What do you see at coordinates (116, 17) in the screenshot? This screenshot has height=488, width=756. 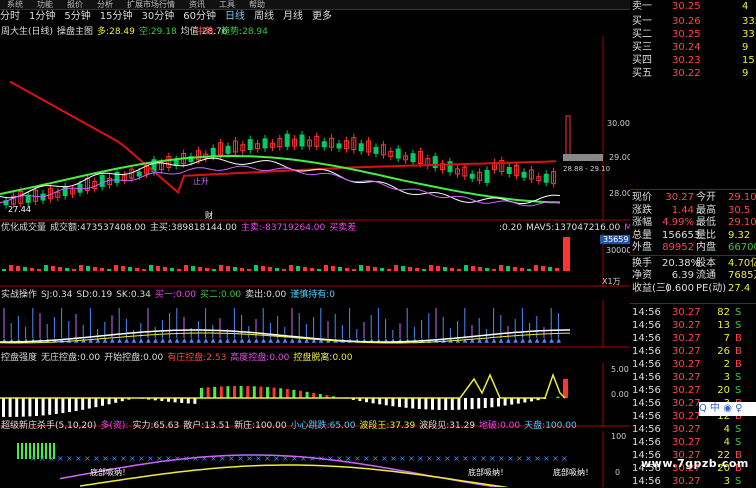 I see `tab-15min: 15分钟` at bounding box center [116, 17].